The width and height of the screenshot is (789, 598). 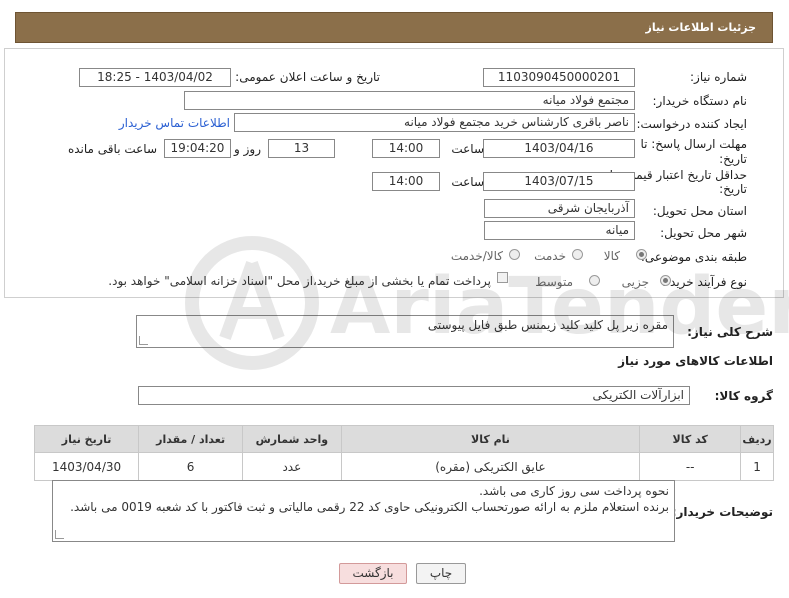 I want to click on category-radio-goods-service, so click(x=514, y=254).